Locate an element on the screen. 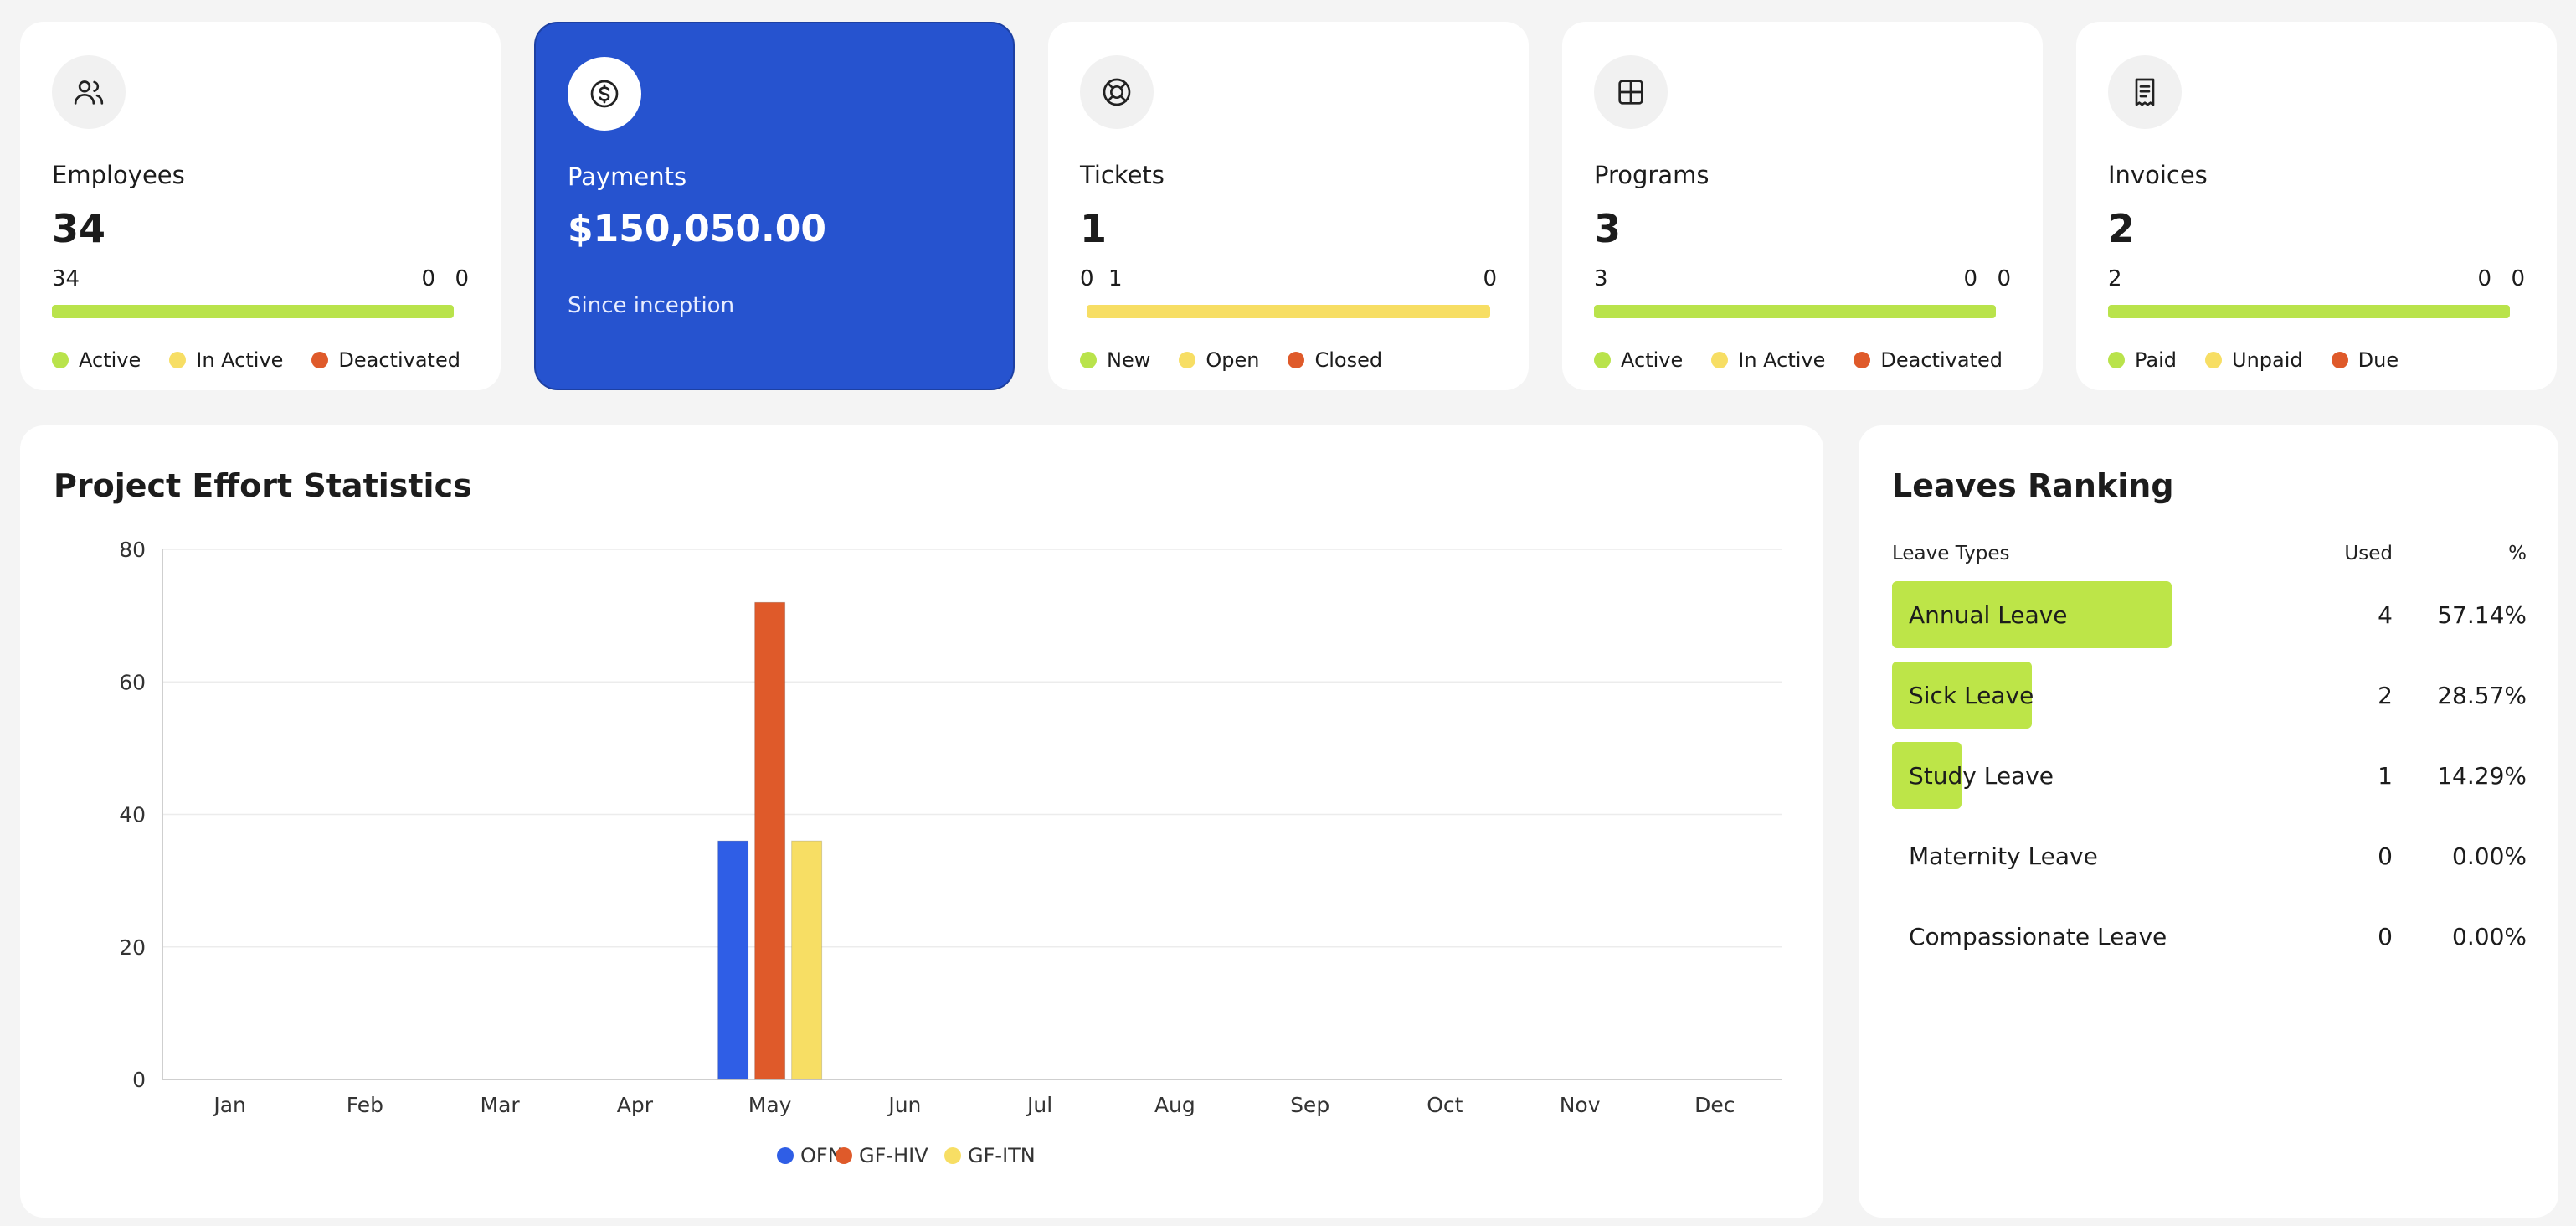 This screenshot has height=1226, width=2576. segment-counts: 2 0 0 is located at coordinates (2316, 283).